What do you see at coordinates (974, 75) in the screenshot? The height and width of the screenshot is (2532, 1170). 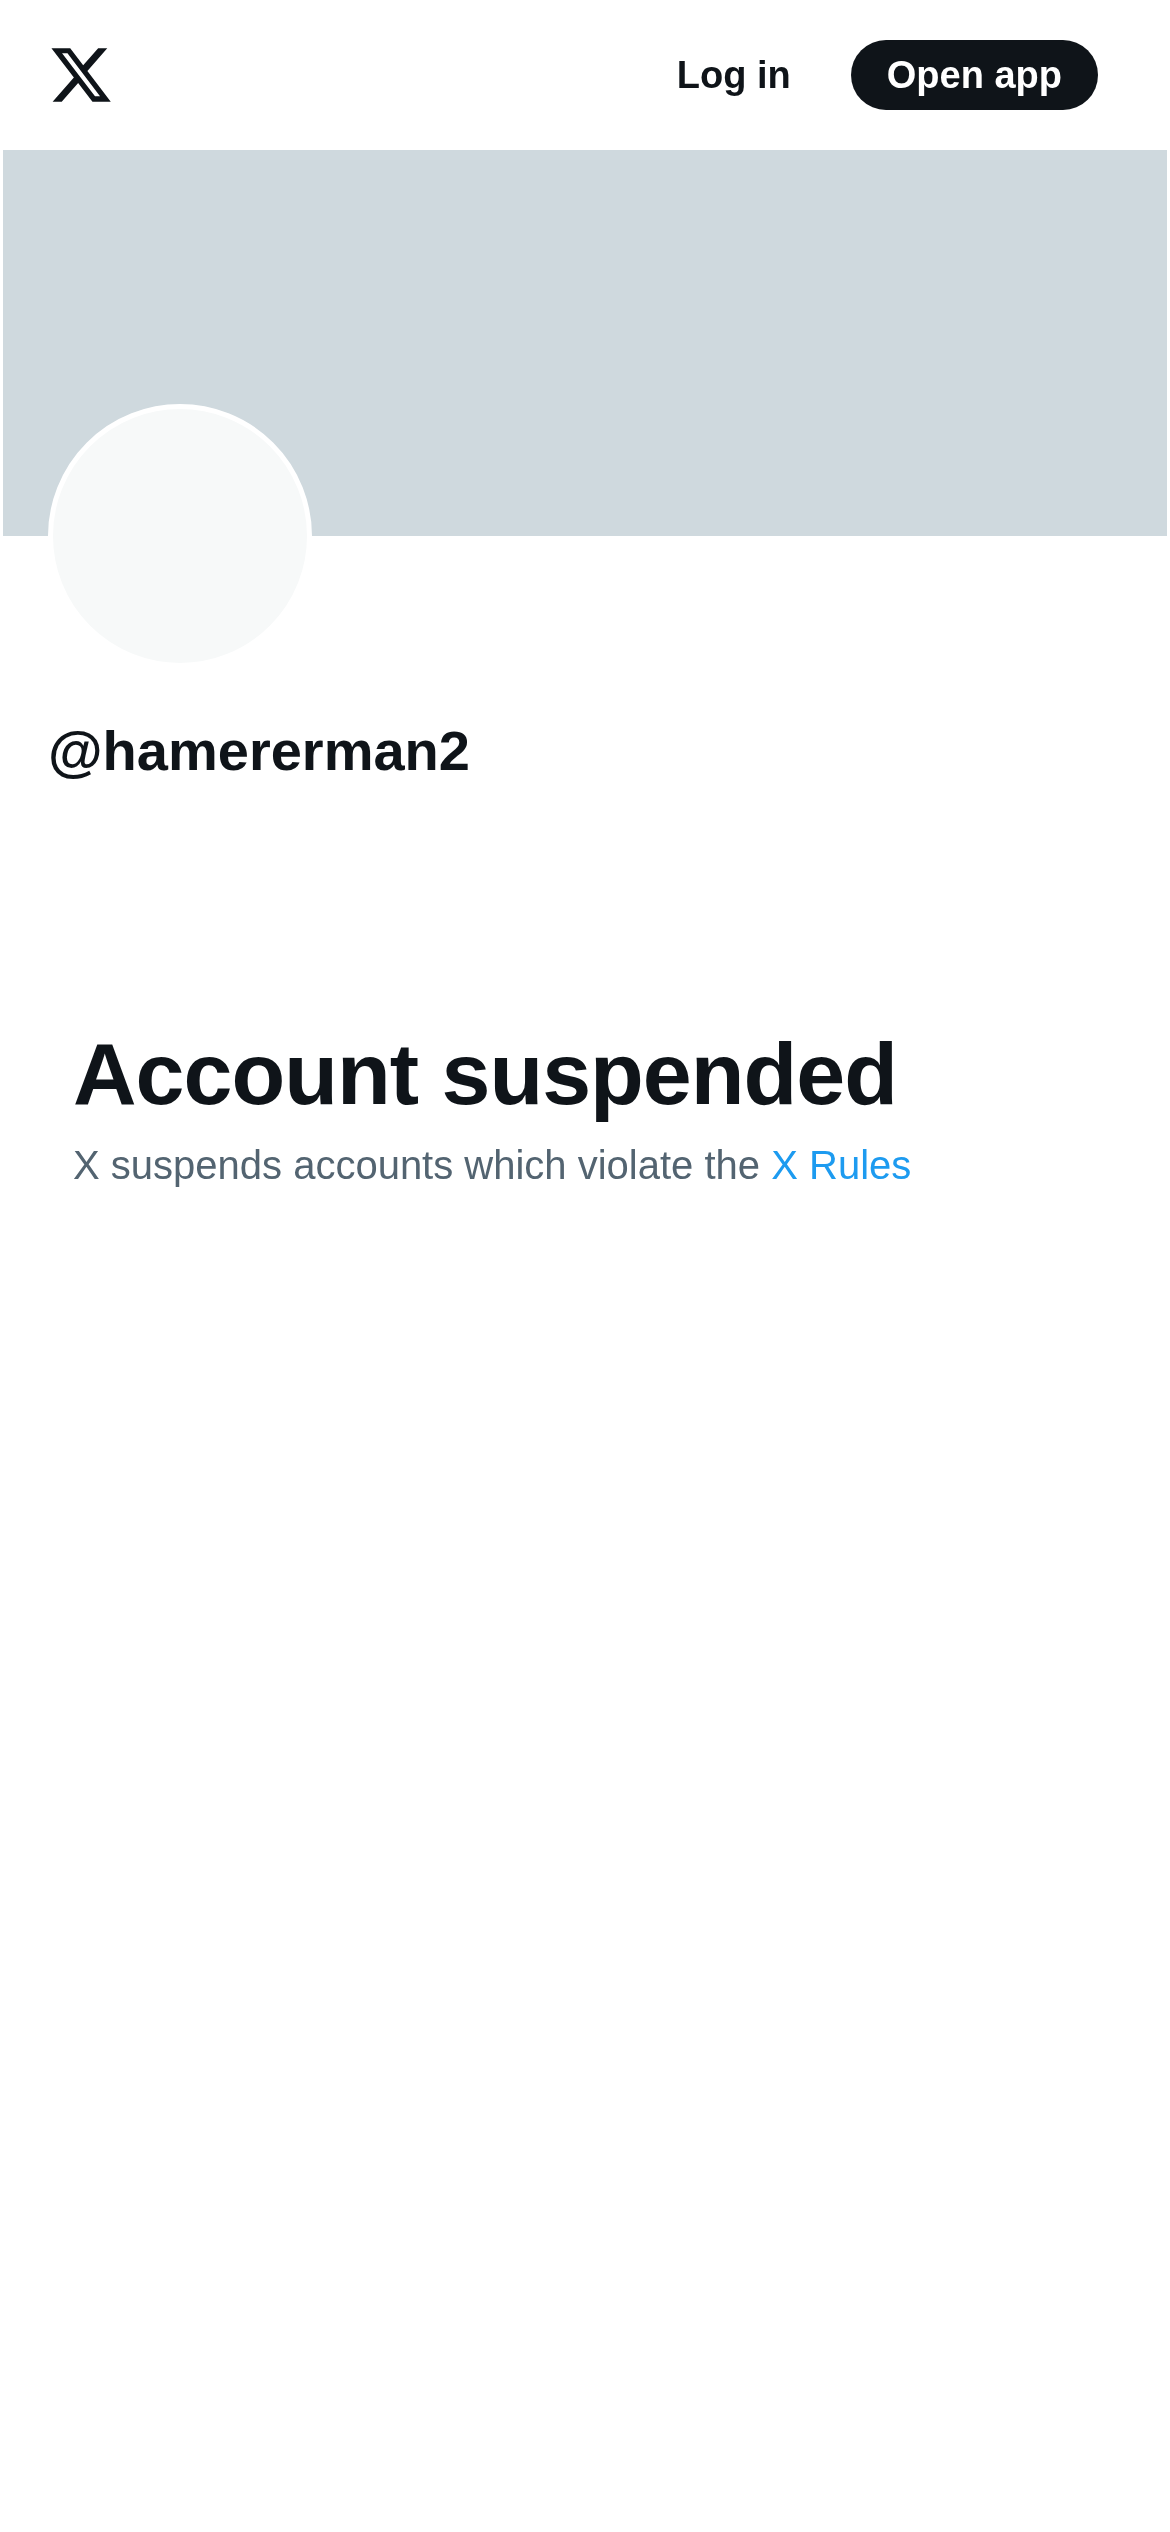 I see `open-app-button: Open app` at bounding box center [974, 75].